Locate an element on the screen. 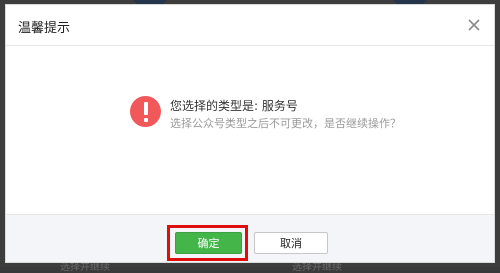 The width and height of the screenshot is (500, 273). cancel-button: 取消 is located at coordinates (291, 243).